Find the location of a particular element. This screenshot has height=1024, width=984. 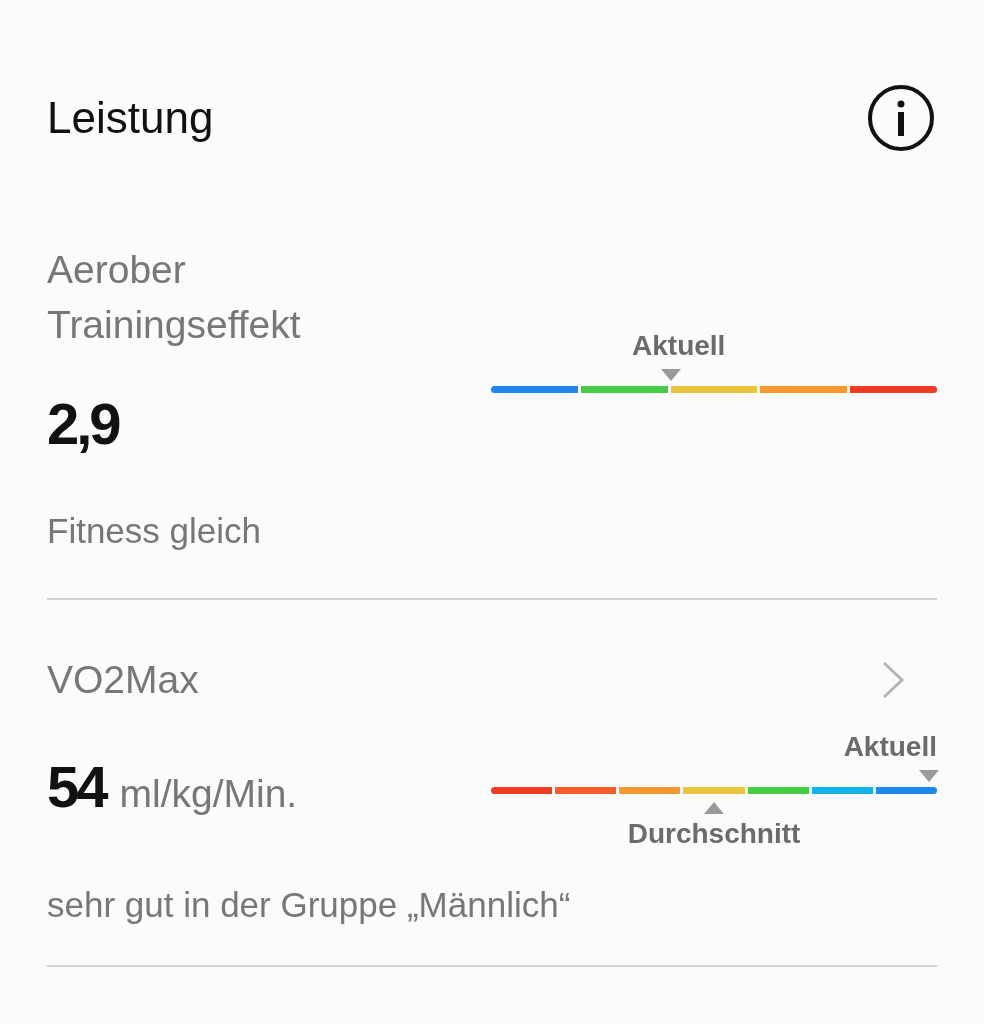

marker-up-icon is located at coordinates (714, 808).